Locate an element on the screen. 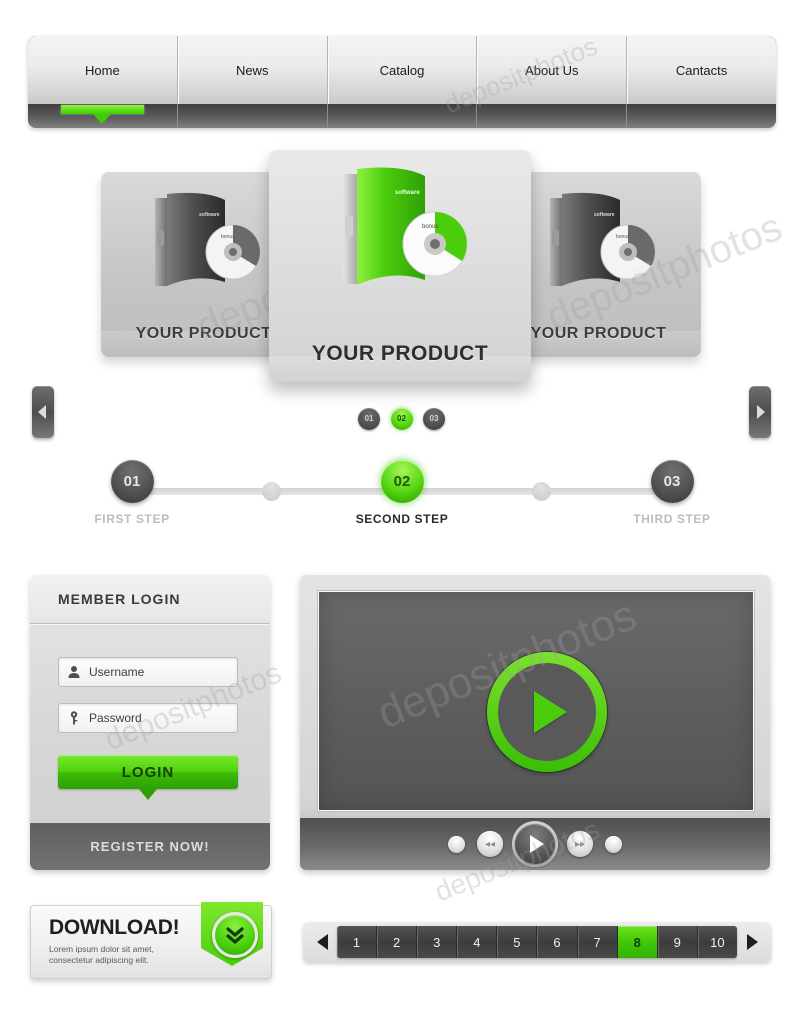 The width and height of the screenshot is (803, 1023). nav-item-label: Catalog is located at coordinates (402, 70).